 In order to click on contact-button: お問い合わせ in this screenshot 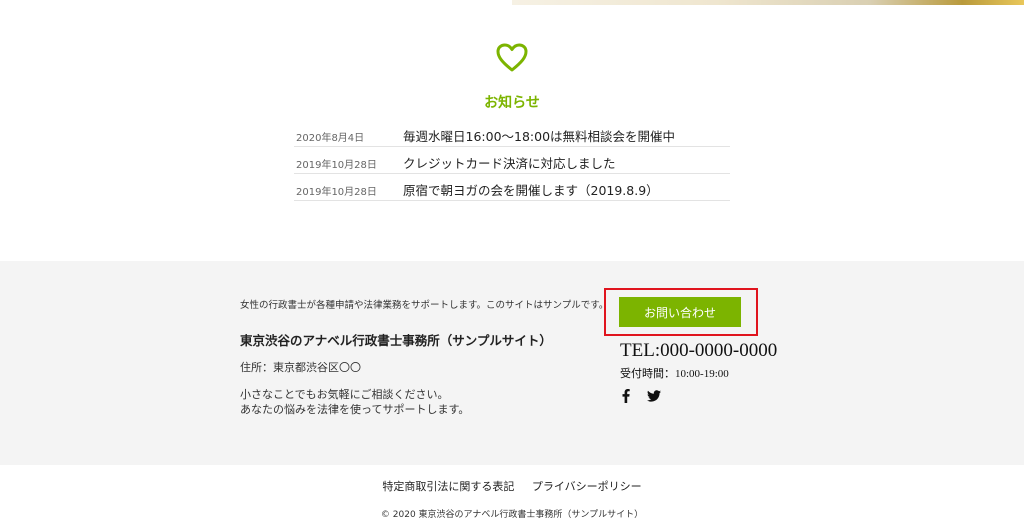, I will do `click(680, 312)`.